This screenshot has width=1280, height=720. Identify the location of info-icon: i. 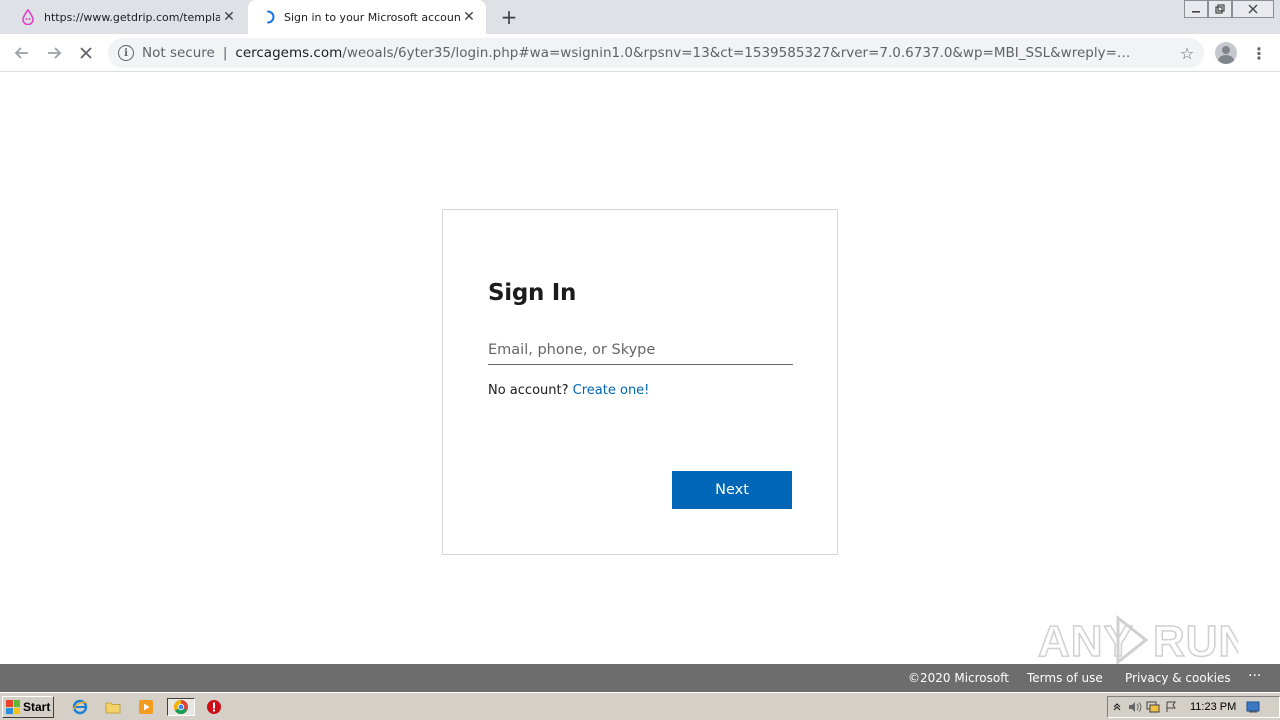
(126, 53).